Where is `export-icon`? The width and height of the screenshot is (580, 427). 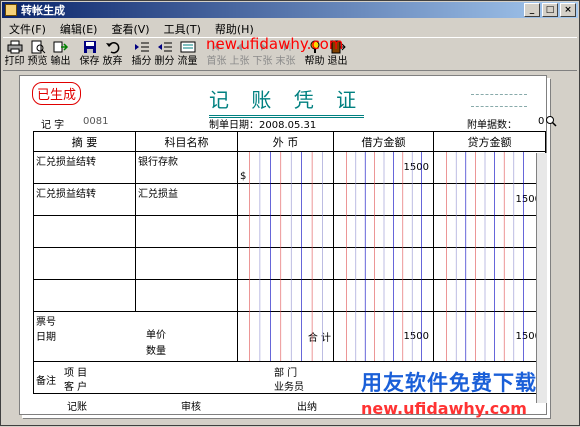
export-icon is located at coordinates (60, 47).